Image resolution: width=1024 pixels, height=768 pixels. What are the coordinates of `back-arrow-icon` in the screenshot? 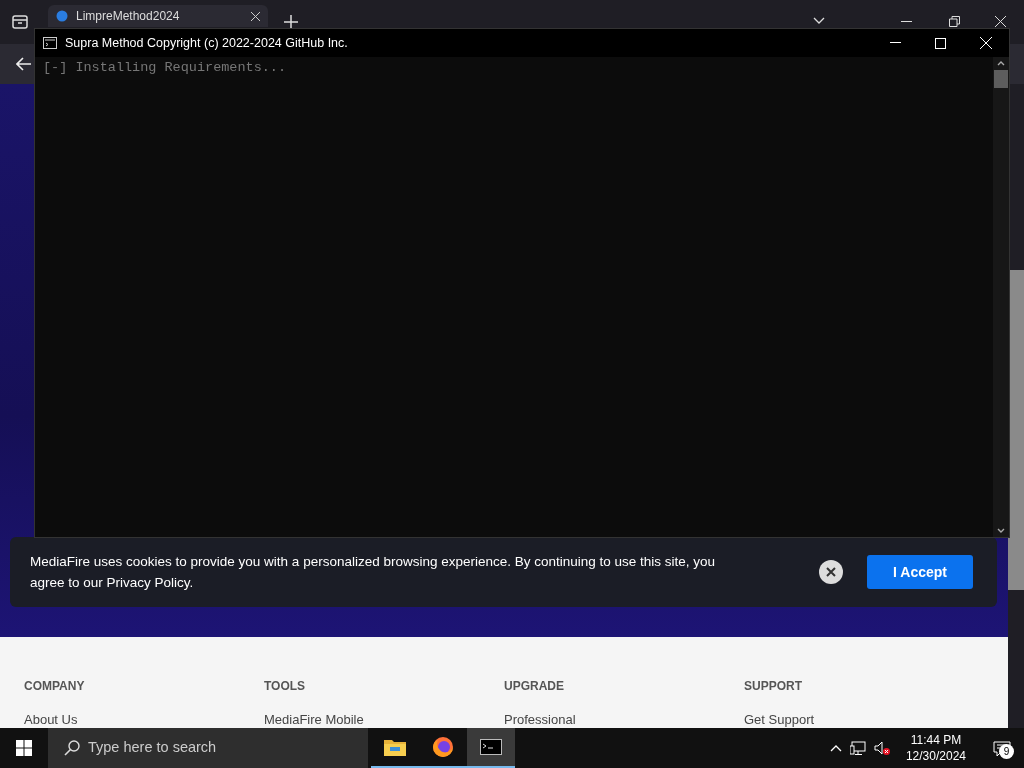 It's located at (24, 64).